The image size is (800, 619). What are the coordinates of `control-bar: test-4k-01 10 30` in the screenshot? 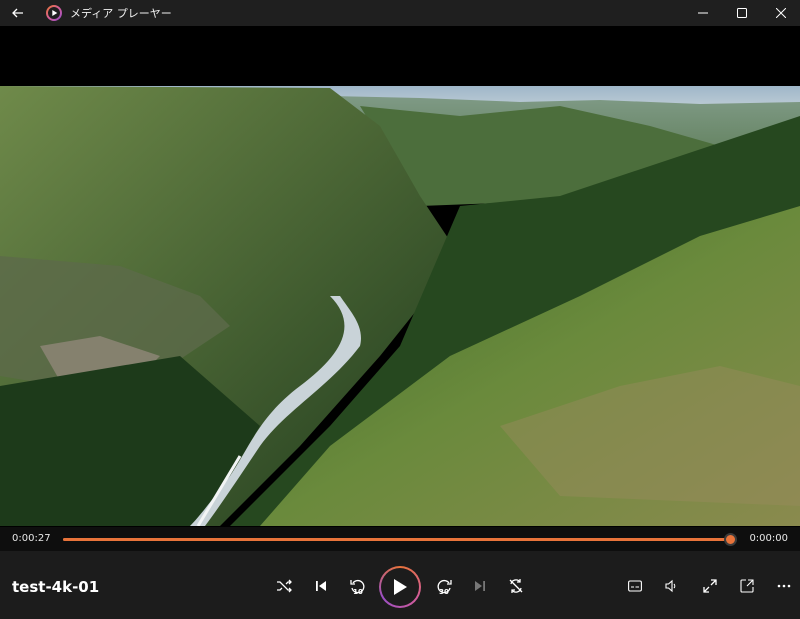 It's located at (400, 585).